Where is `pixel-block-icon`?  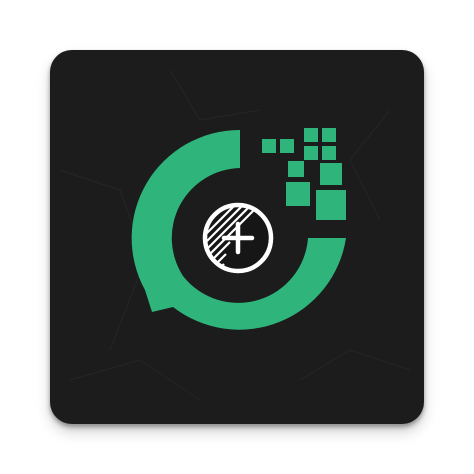 pixel-block-icon is located at coordinates (304, 174).